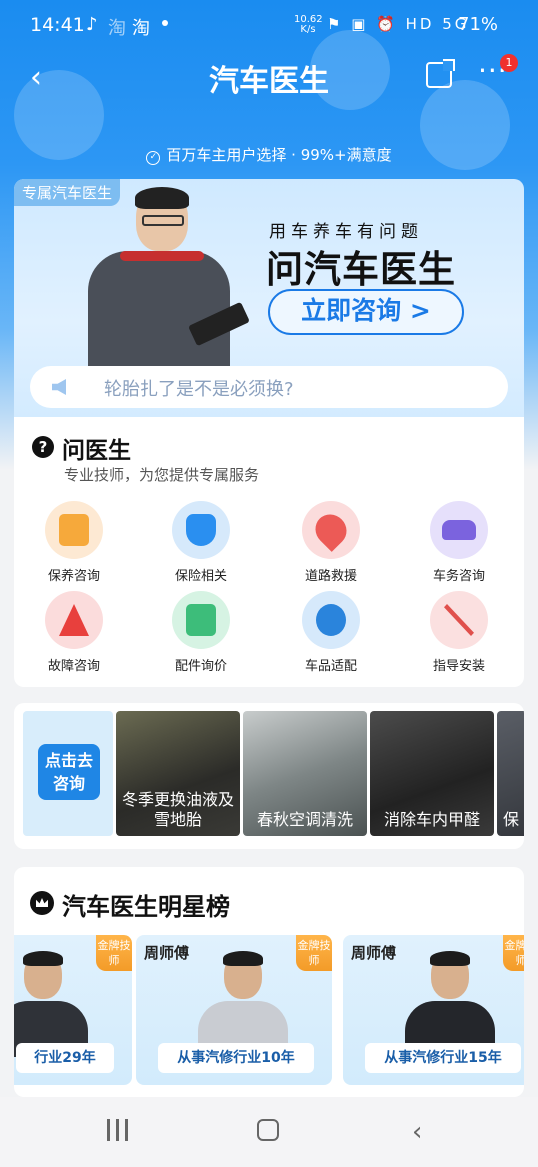 This screenshot has width=538, height=1167. What do you see at coordinates (201, 620) in the screenshot?
I see `price-tag-icon` at bounding box center [201, 620].